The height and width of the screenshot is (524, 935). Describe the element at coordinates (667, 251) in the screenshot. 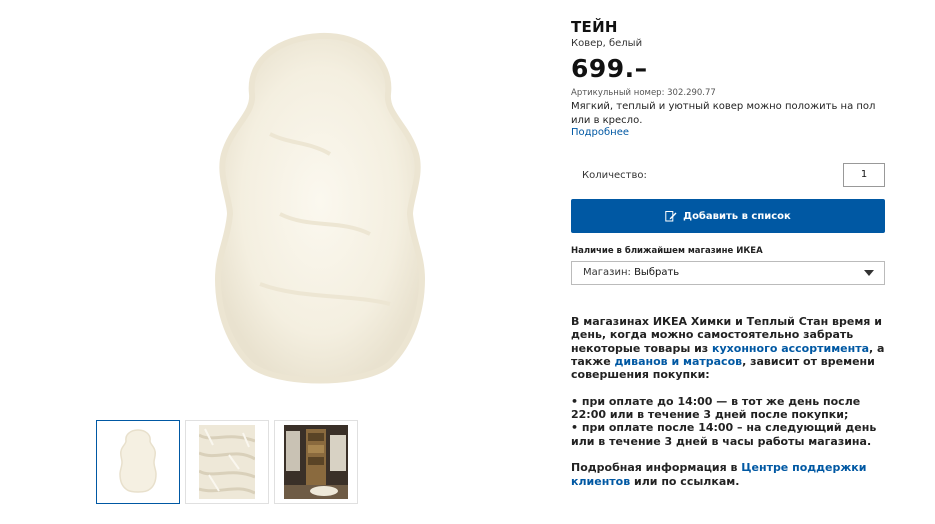

I see `availability-label: Наличие в ближайшем магазине ИКЕА` at that location.